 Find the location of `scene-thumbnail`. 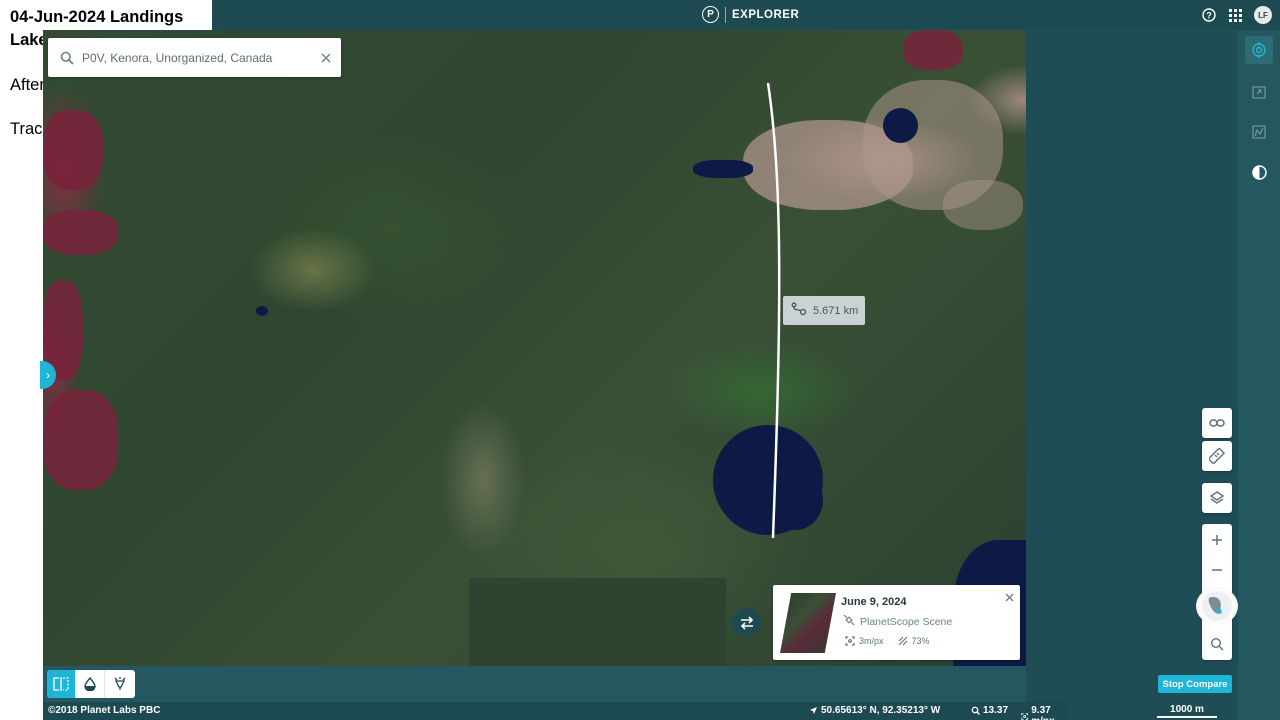

scene-thumbnail is located at coordinates (808, 623).